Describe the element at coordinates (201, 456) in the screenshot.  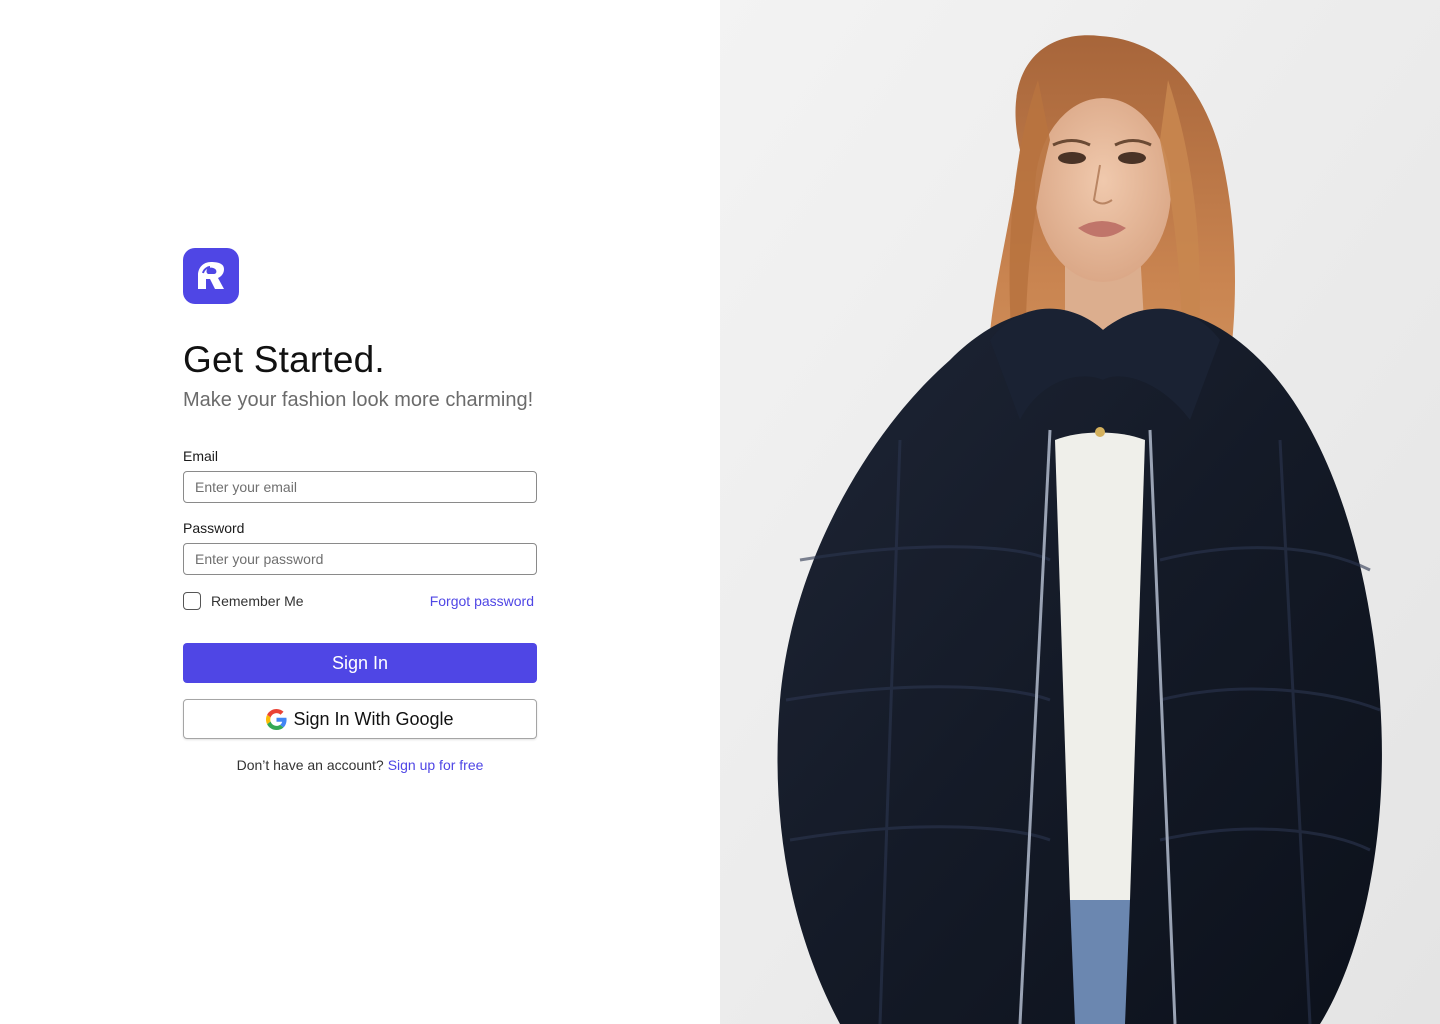
I see `email-label: Email` at that location.